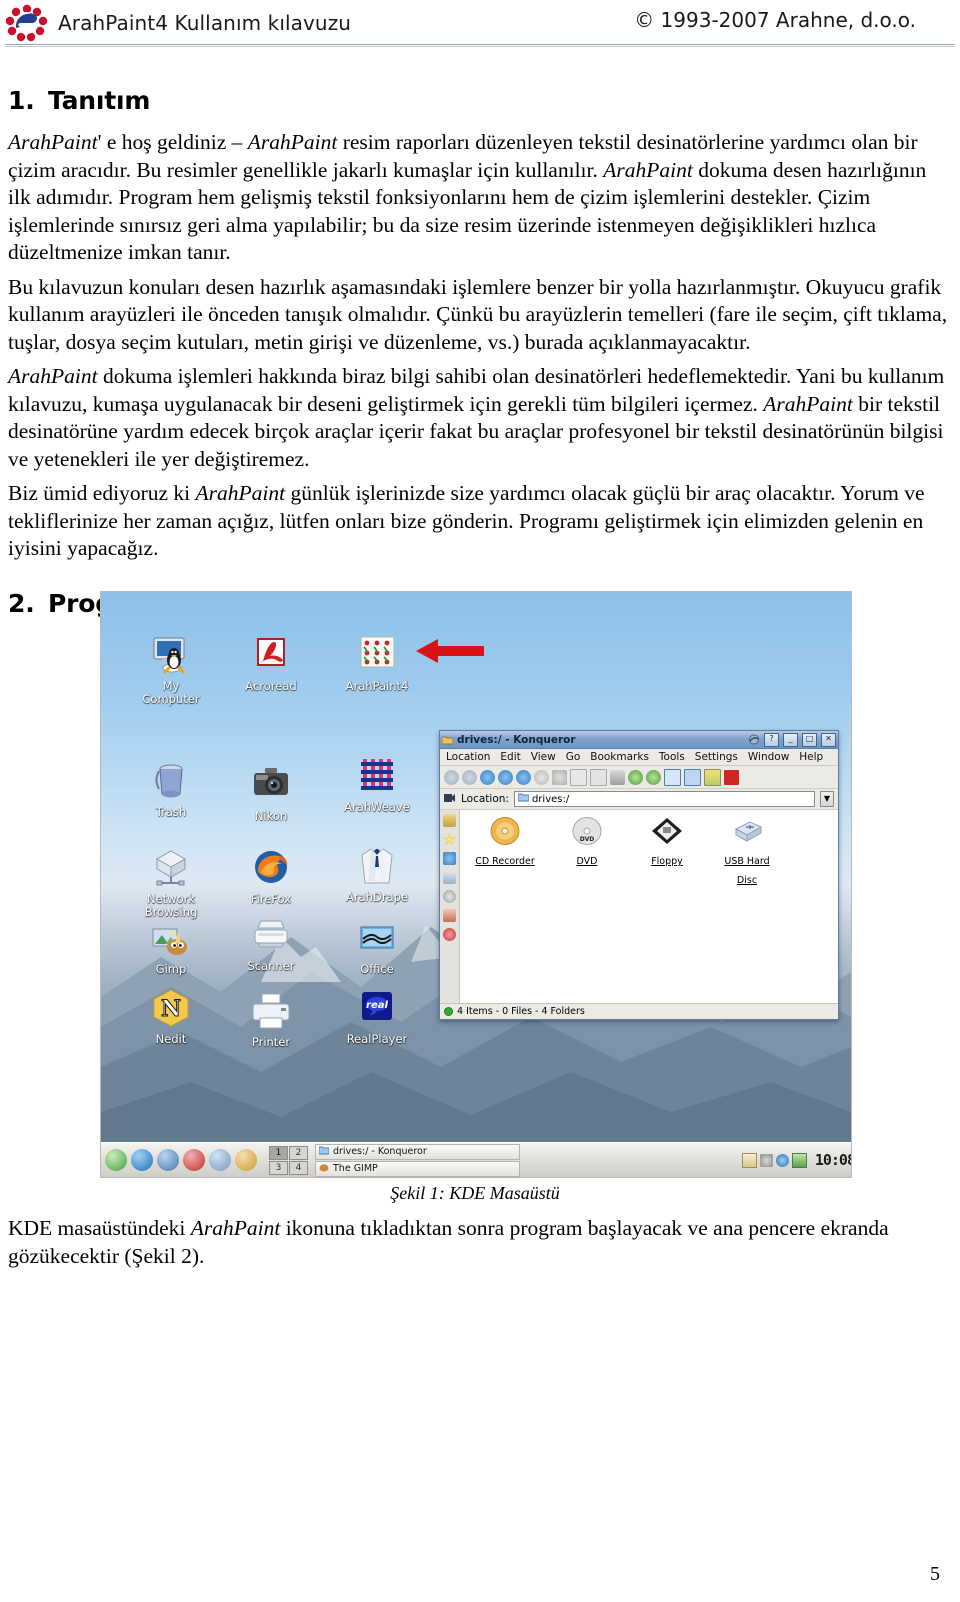 The width and height of the screenshot is (960, 1602). I want to click on task-konqueror: drives:/ - Konqueror, so click(417, 1151).